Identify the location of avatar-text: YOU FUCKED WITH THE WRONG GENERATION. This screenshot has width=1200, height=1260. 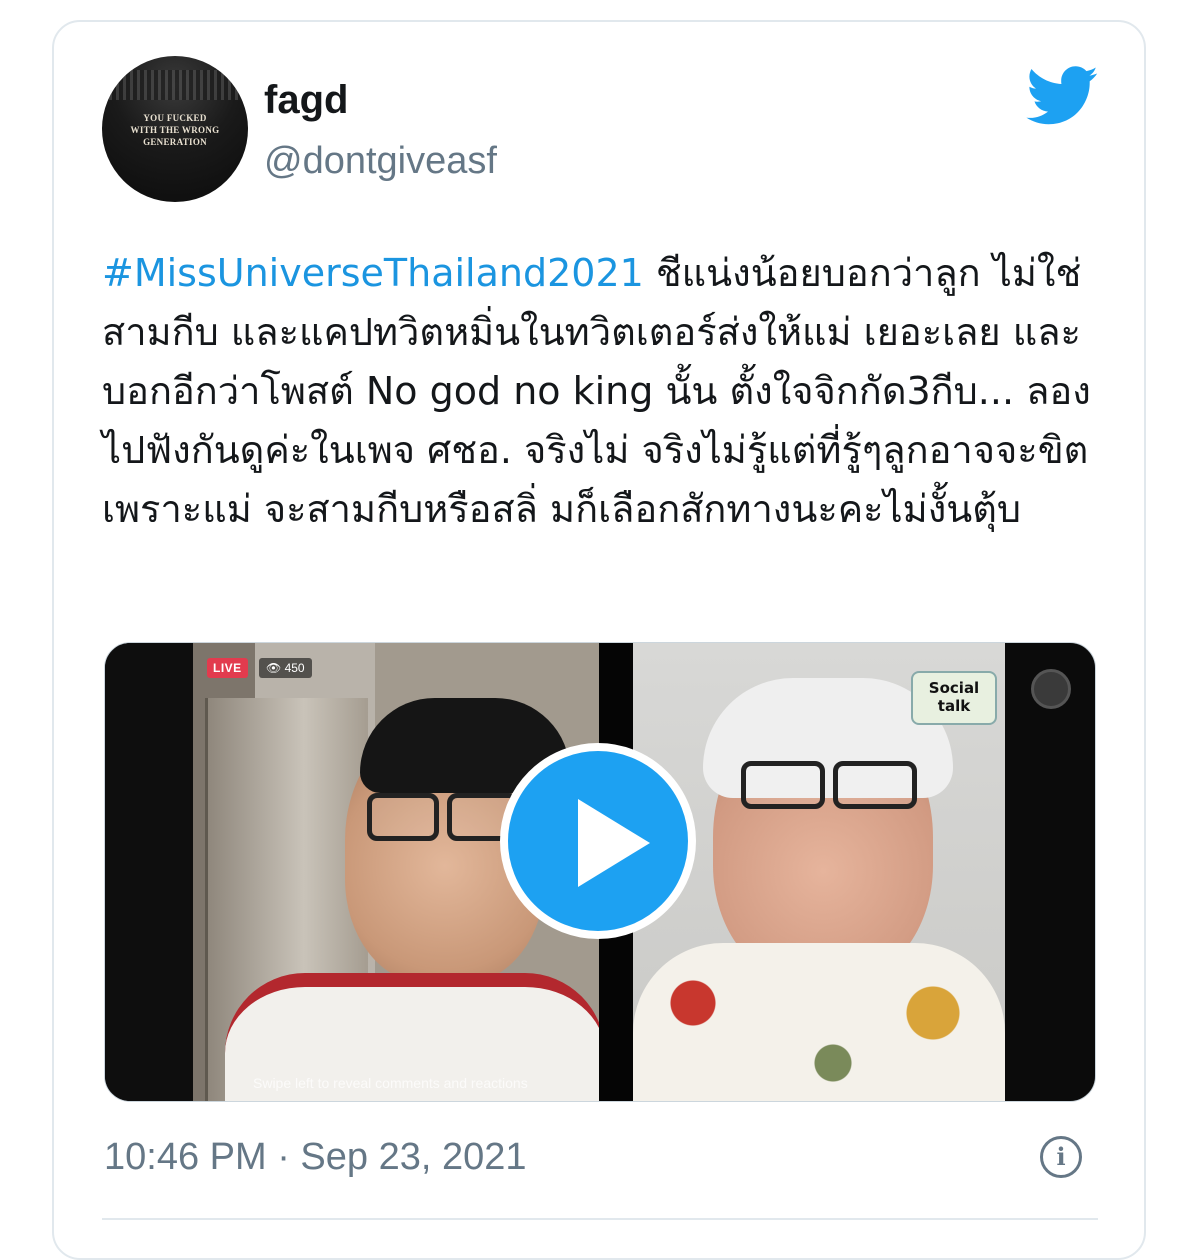
(175, 130).